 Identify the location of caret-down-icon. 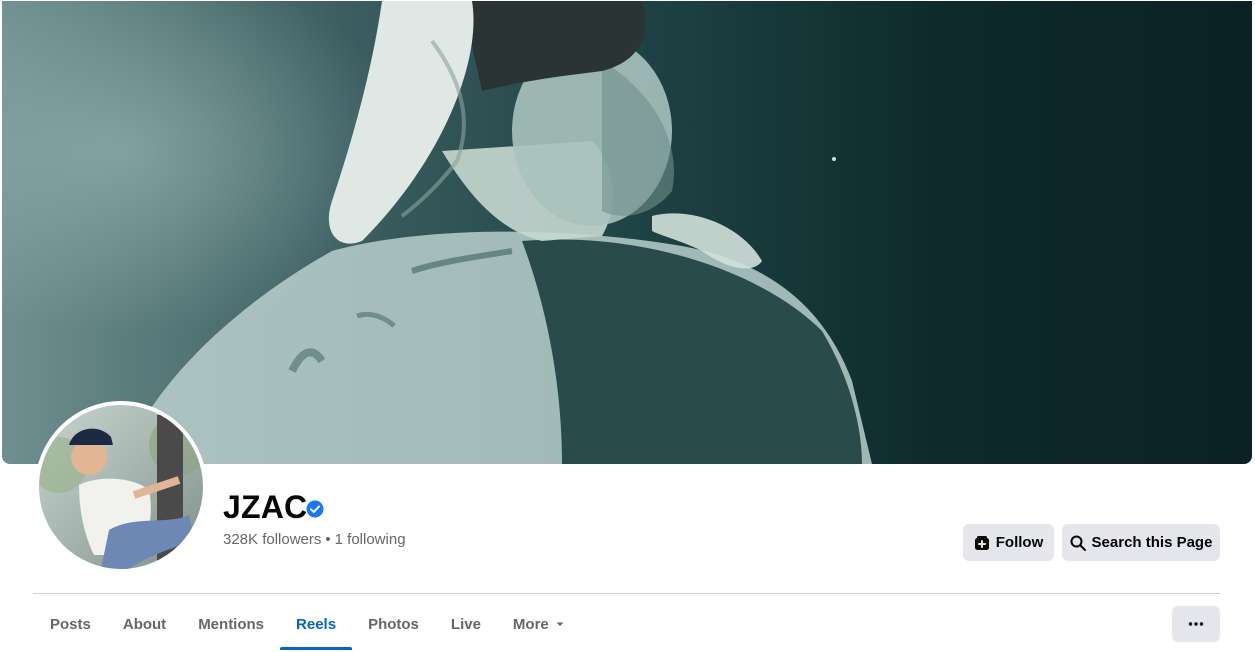
(560, 624).